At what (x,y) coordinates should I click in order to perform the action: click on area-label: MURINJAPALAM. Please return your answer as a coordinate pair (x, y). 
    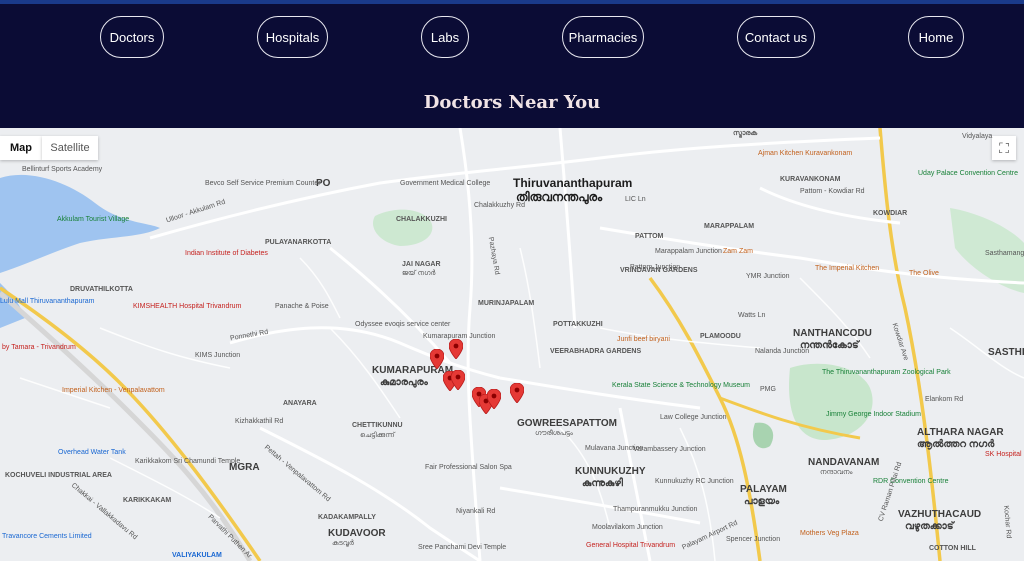
    Looking at the image, I should click on (506, 303).